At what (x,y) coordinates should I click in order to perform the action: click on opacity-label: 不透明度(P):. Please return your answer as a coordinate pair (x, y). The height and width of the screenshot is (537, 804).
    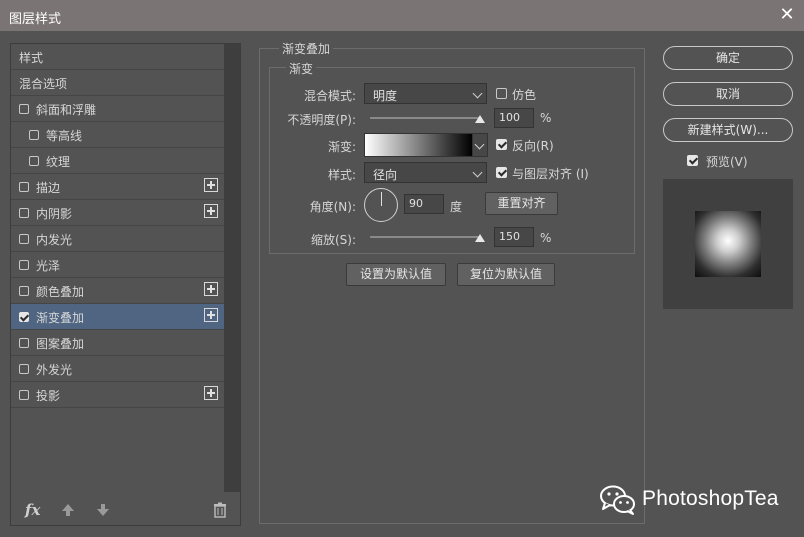
    Looking at the image, I should click on (321, 120).